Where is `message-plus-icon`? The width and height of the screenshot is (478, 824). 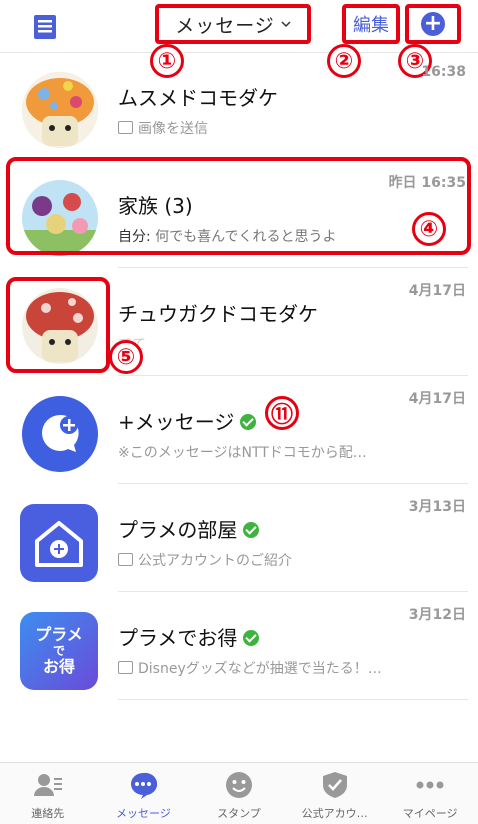
message-plus-icon is located at coordinates (60, 433).